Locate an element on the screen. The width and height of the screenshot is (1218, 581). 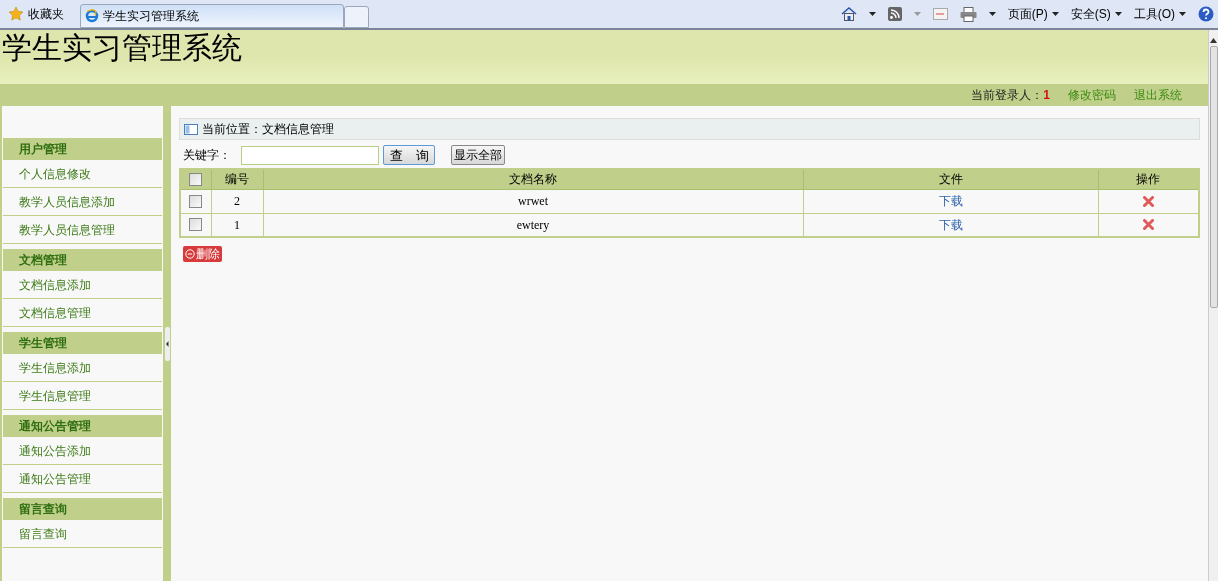
help-icon is located at coordinates (1206, 14).